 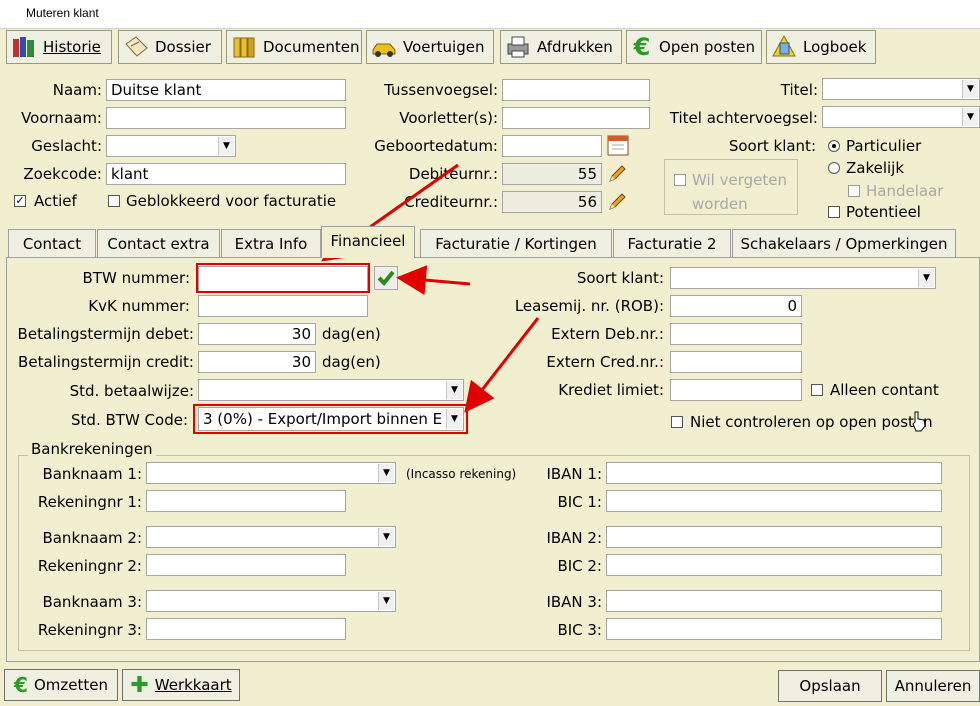 I want to click on tab-financieel: Financieel, so click(x=368, y=242).